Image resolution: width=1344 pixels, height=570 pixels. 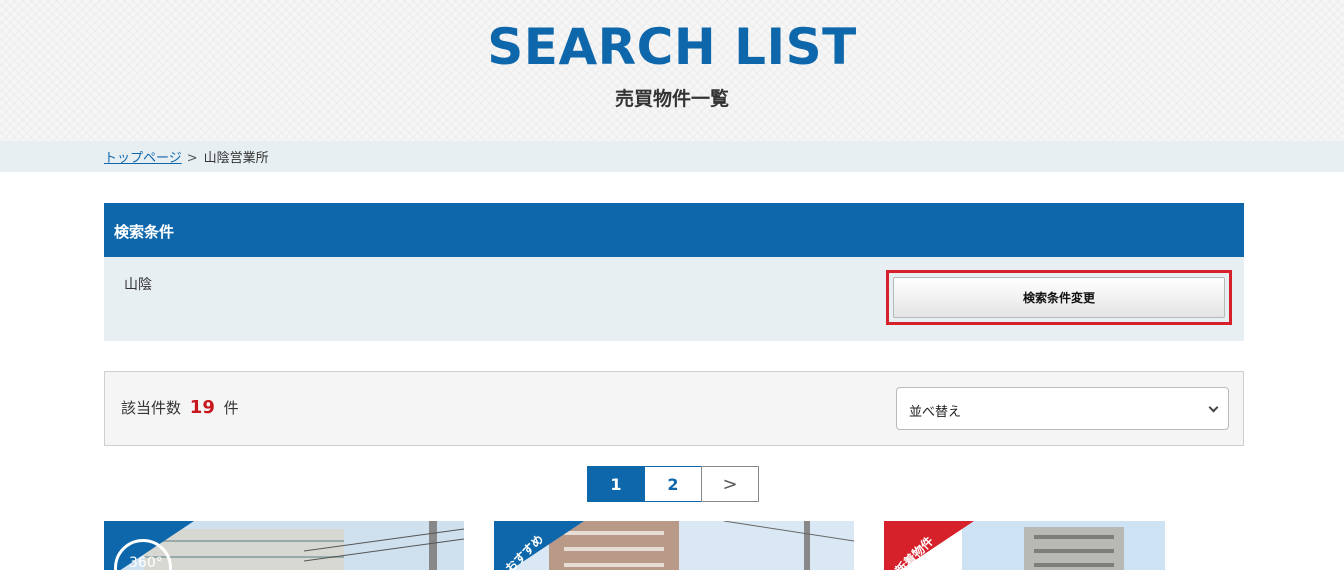 I want to click on page-title: SEARCH LIST, so click(x=672, y=47).